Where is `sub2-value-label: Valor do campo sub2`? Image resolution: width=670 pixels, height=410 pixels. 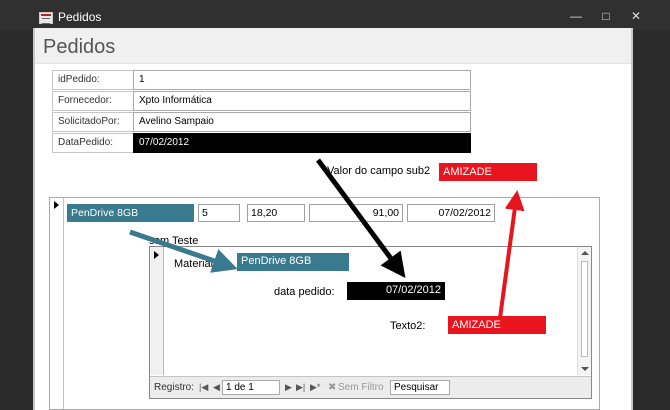
sub2-value-label: Valor do campo sub2 is located at coordinates (379, 171).